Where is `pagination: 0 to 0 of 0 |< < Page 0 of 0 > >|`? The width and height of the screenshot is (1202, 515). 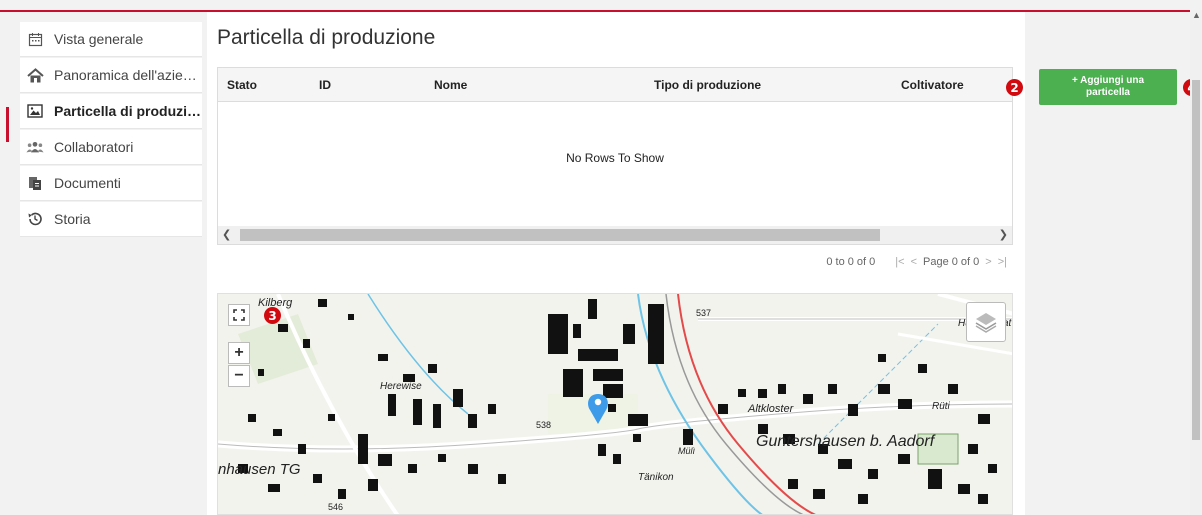
pagination: 0 to 0 of 0 |< < Page 0 of 0 > >| is located at coordinates (916, 262).